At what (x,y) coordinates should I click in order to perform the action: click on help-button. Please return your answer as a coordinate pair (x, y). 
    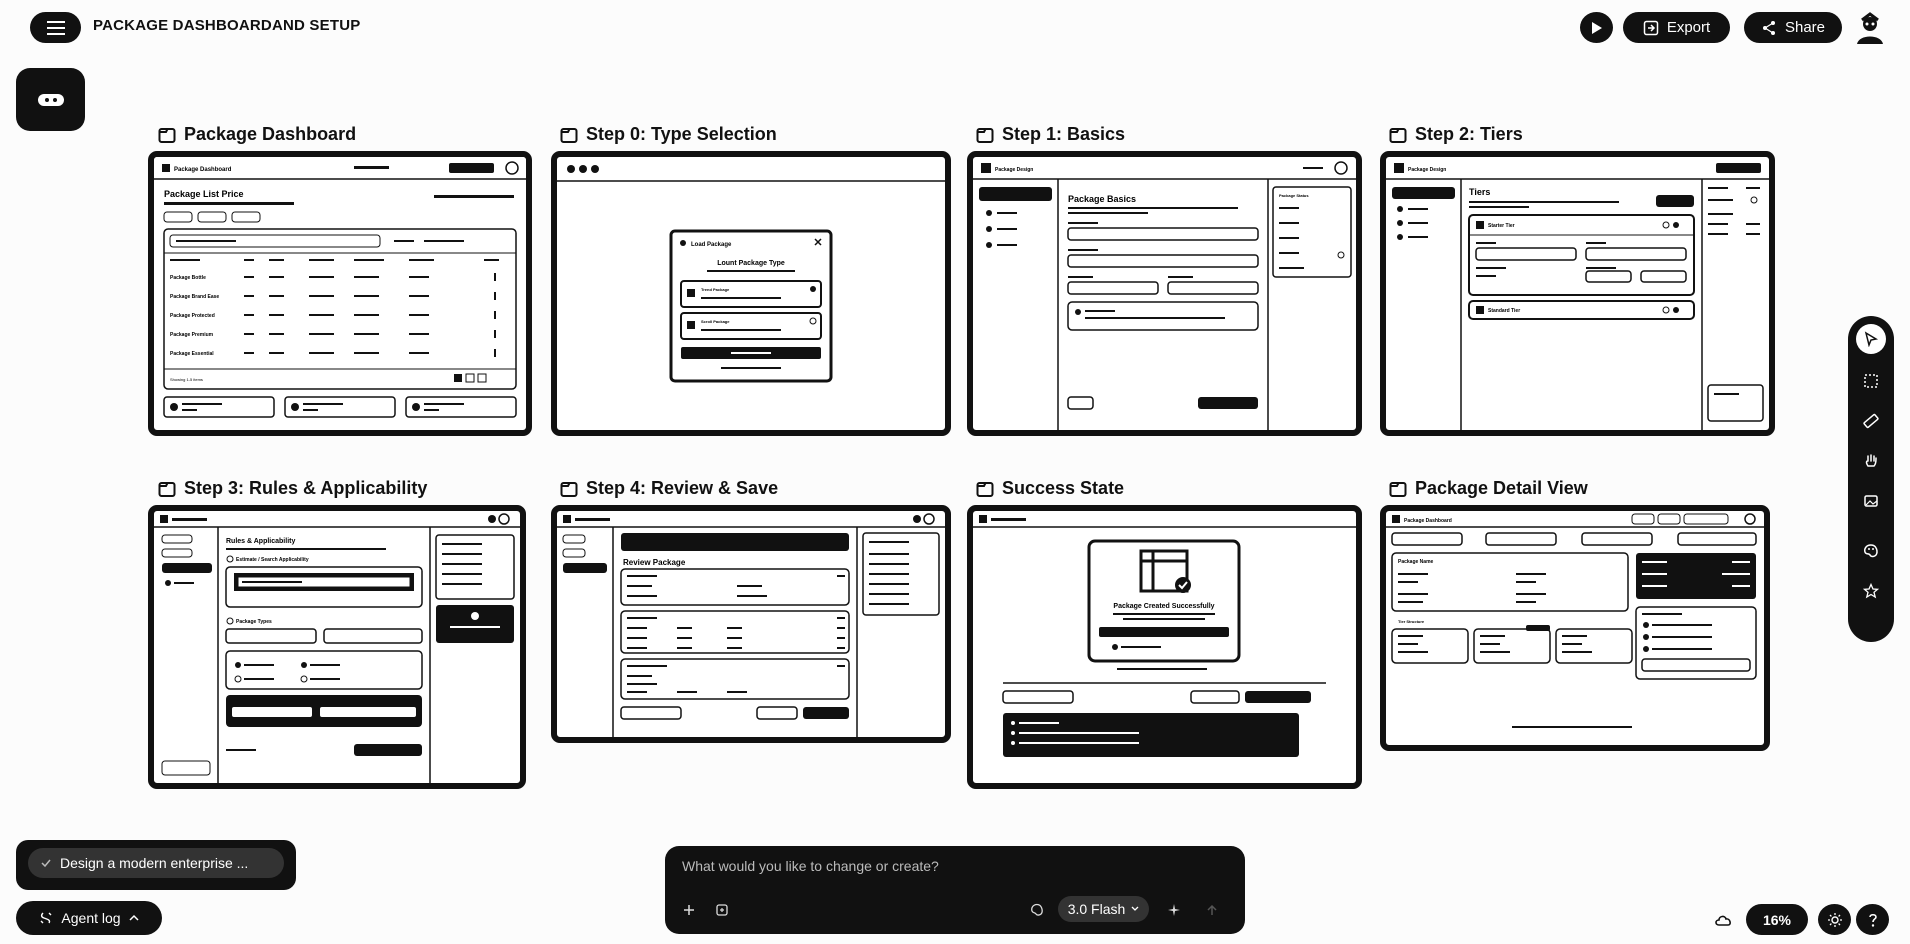
    Looking at the image, I should click on (1872, 919).